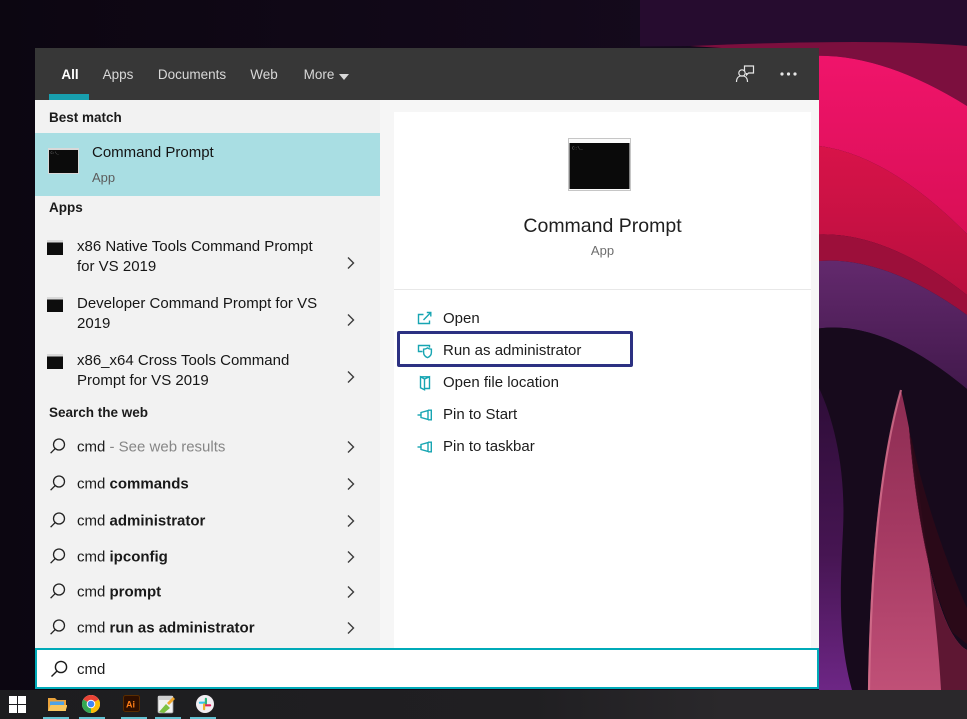 Image resolution: width=967 pixels, height=719 pixels. I want to click on svg-text: Ai, so click(130, 705).